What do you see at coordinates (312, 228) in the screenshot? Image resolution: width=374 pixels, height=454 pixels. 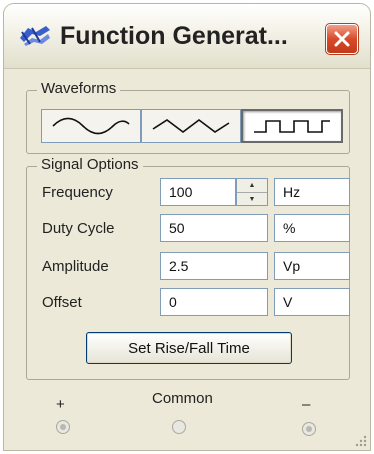 I see `duty-cycle-unit: %` at bounding box center [312, 228].